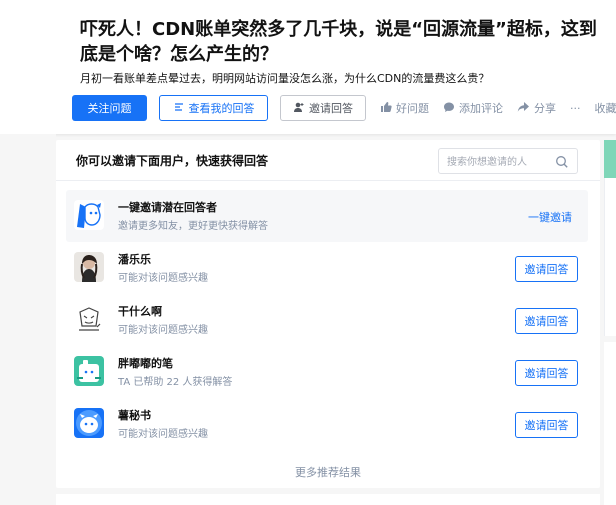 The width and height of the screenshot is (616, 505). I want to click on list-item: 潘乐乐 可能对该问题感兴趣 邀请回答, so click(327, 268).